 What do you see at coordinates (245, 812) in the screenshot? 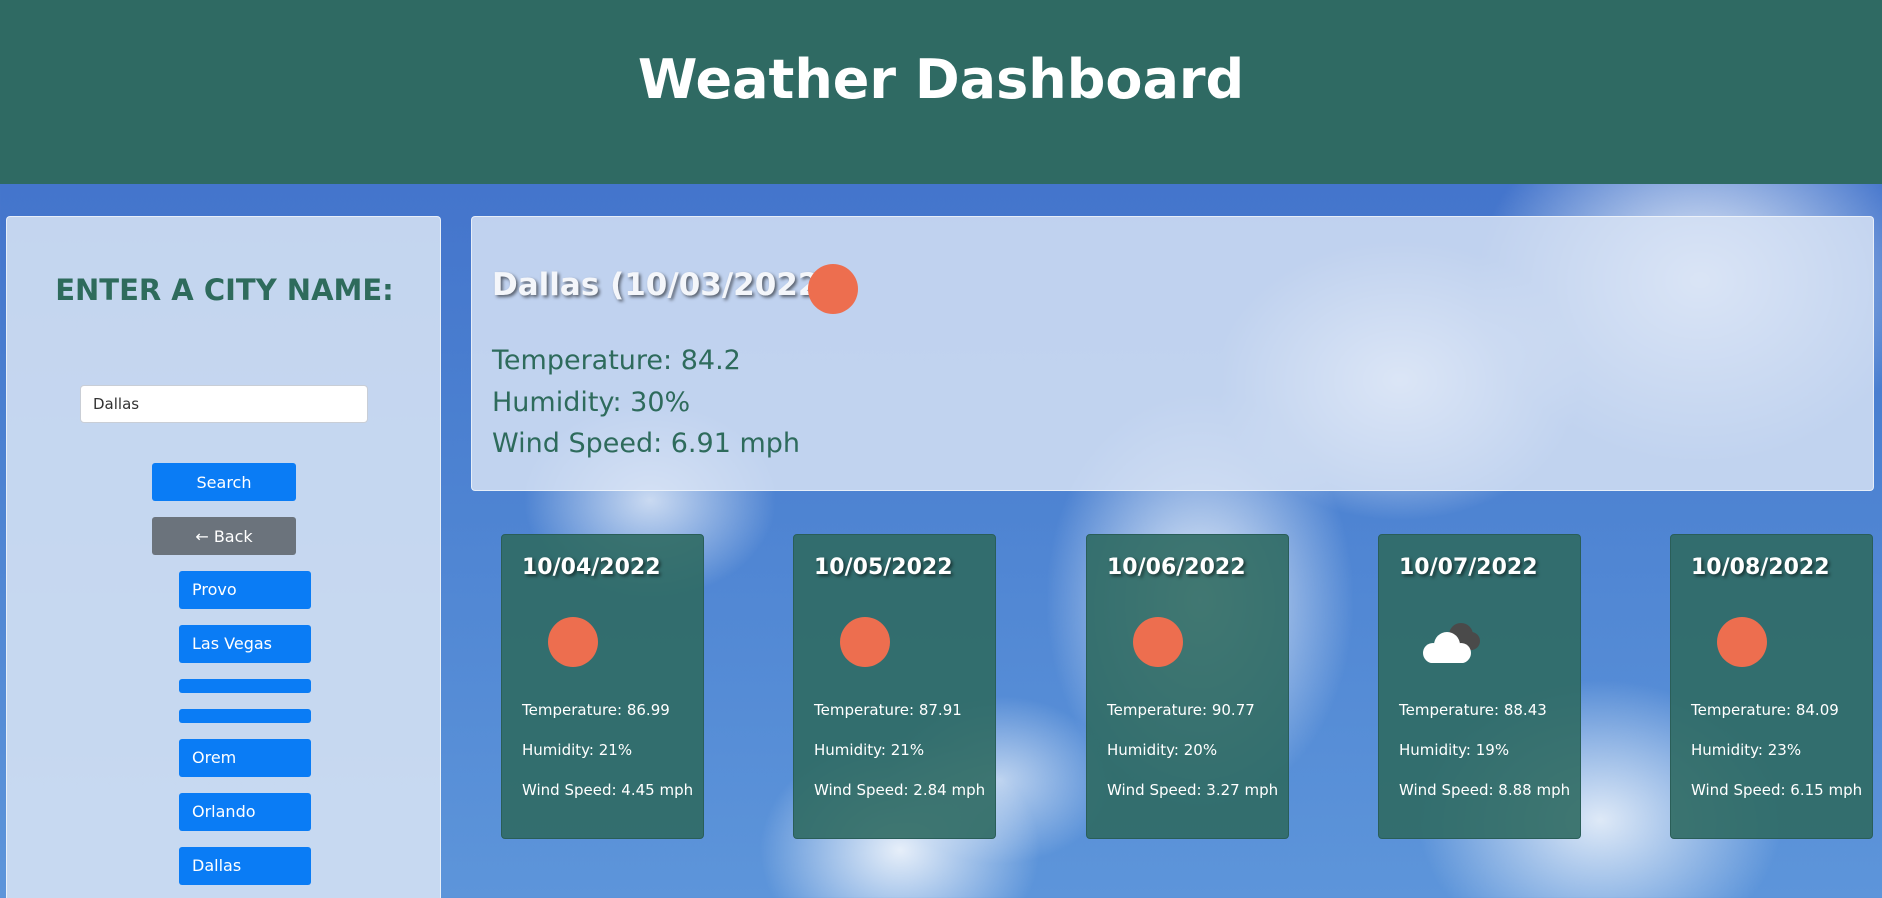
I see `history-item-orlando: Orlando` at bounding box center [245, 812].